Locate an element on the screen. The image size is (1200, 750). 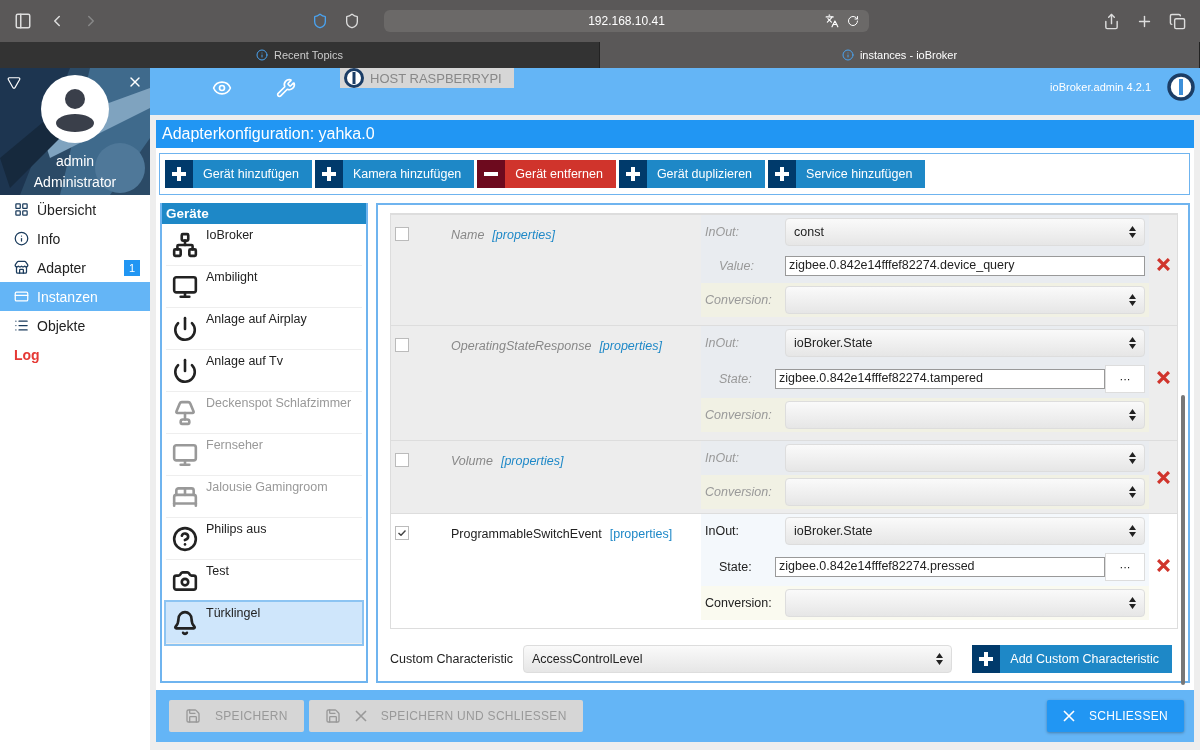
state-field: zigbee.0.842e14fffef82274.pressed is located at coordinates (940, 567).